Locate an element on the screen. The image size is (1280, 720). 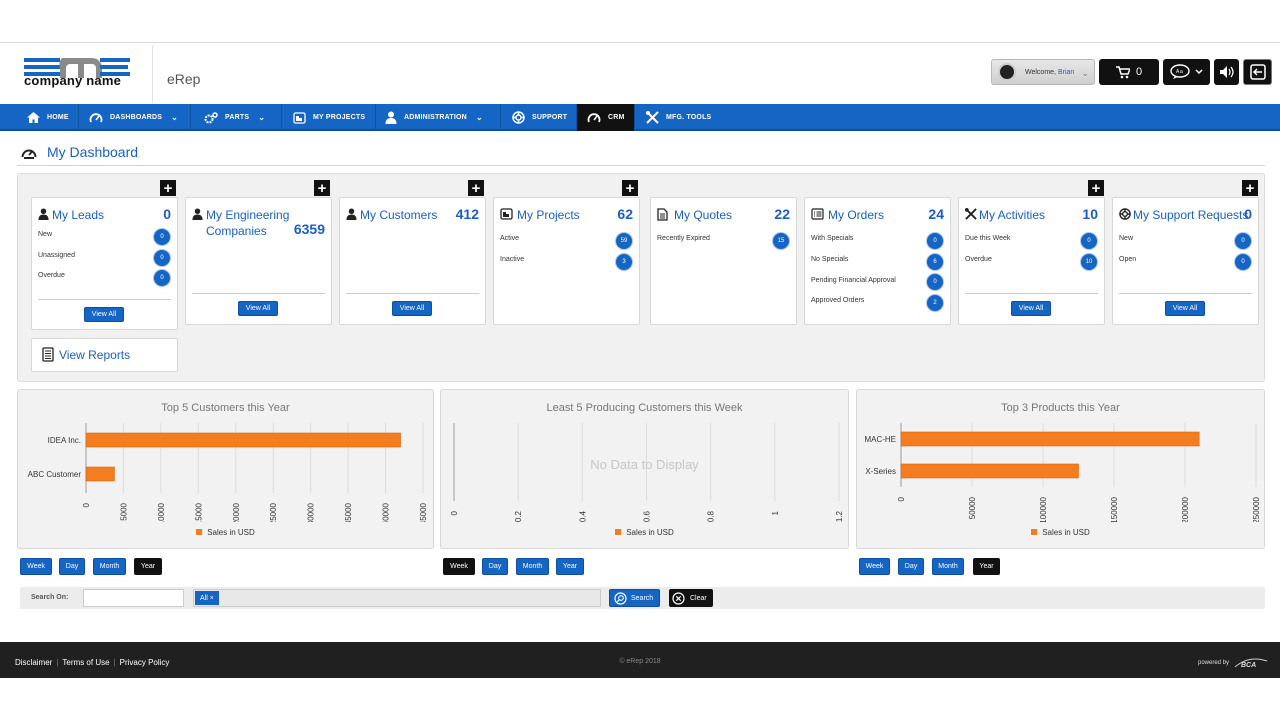
count-badge: 2 is located at coordinates (935, 303).